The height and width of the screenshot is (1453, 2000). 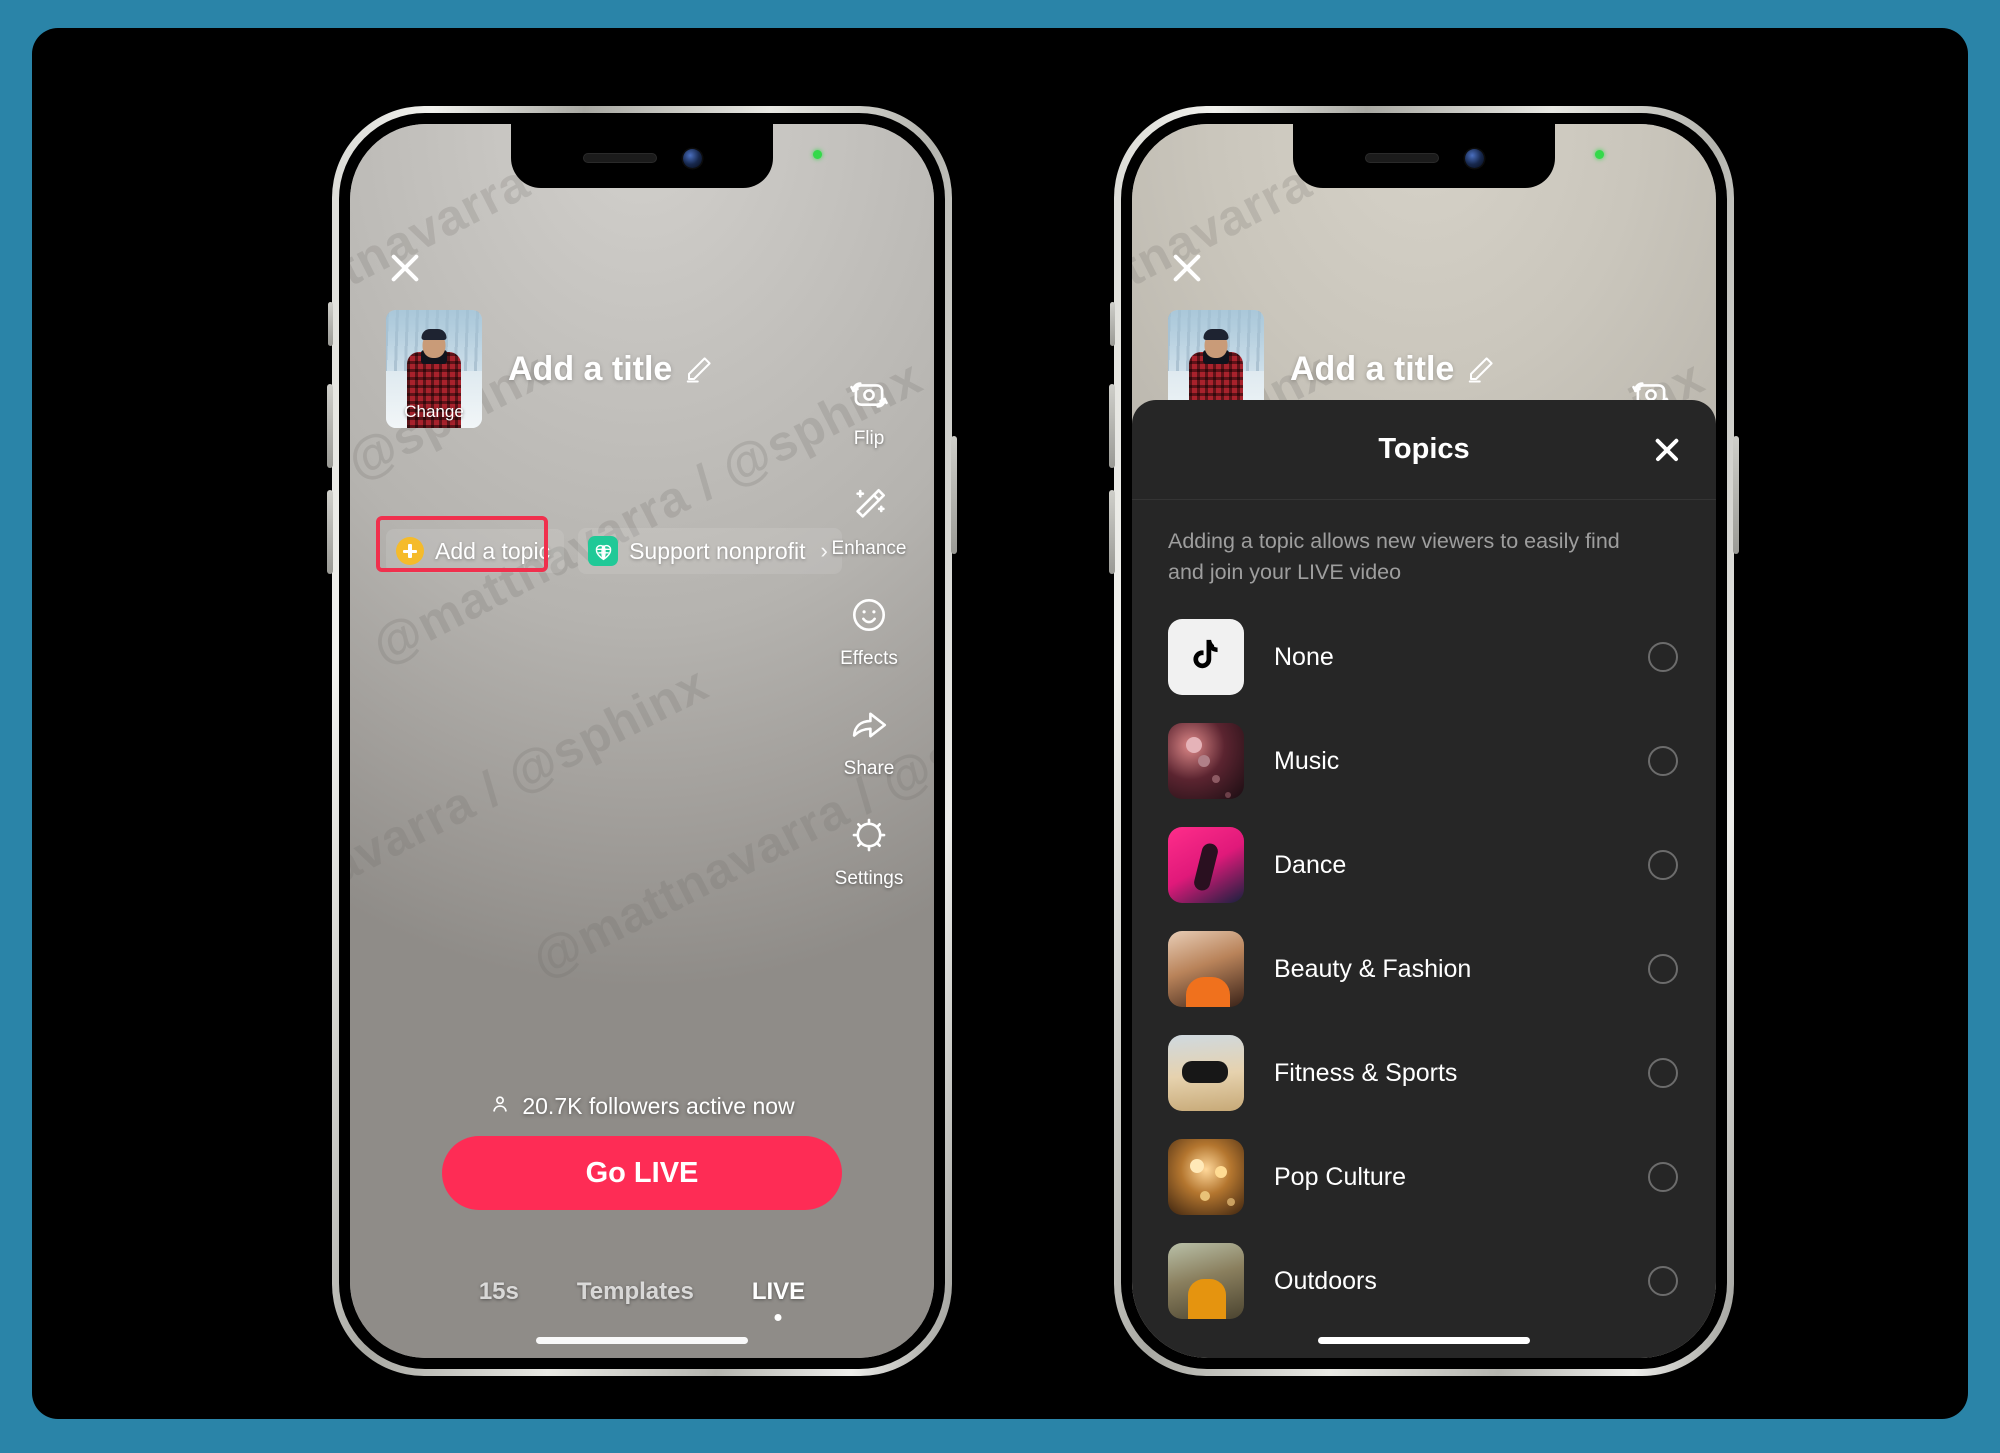 What do you see at coordinates (1424, 1177) in the screenshot?
I see `list-item: Pop Culture` at bounding box center [1424, 1177].